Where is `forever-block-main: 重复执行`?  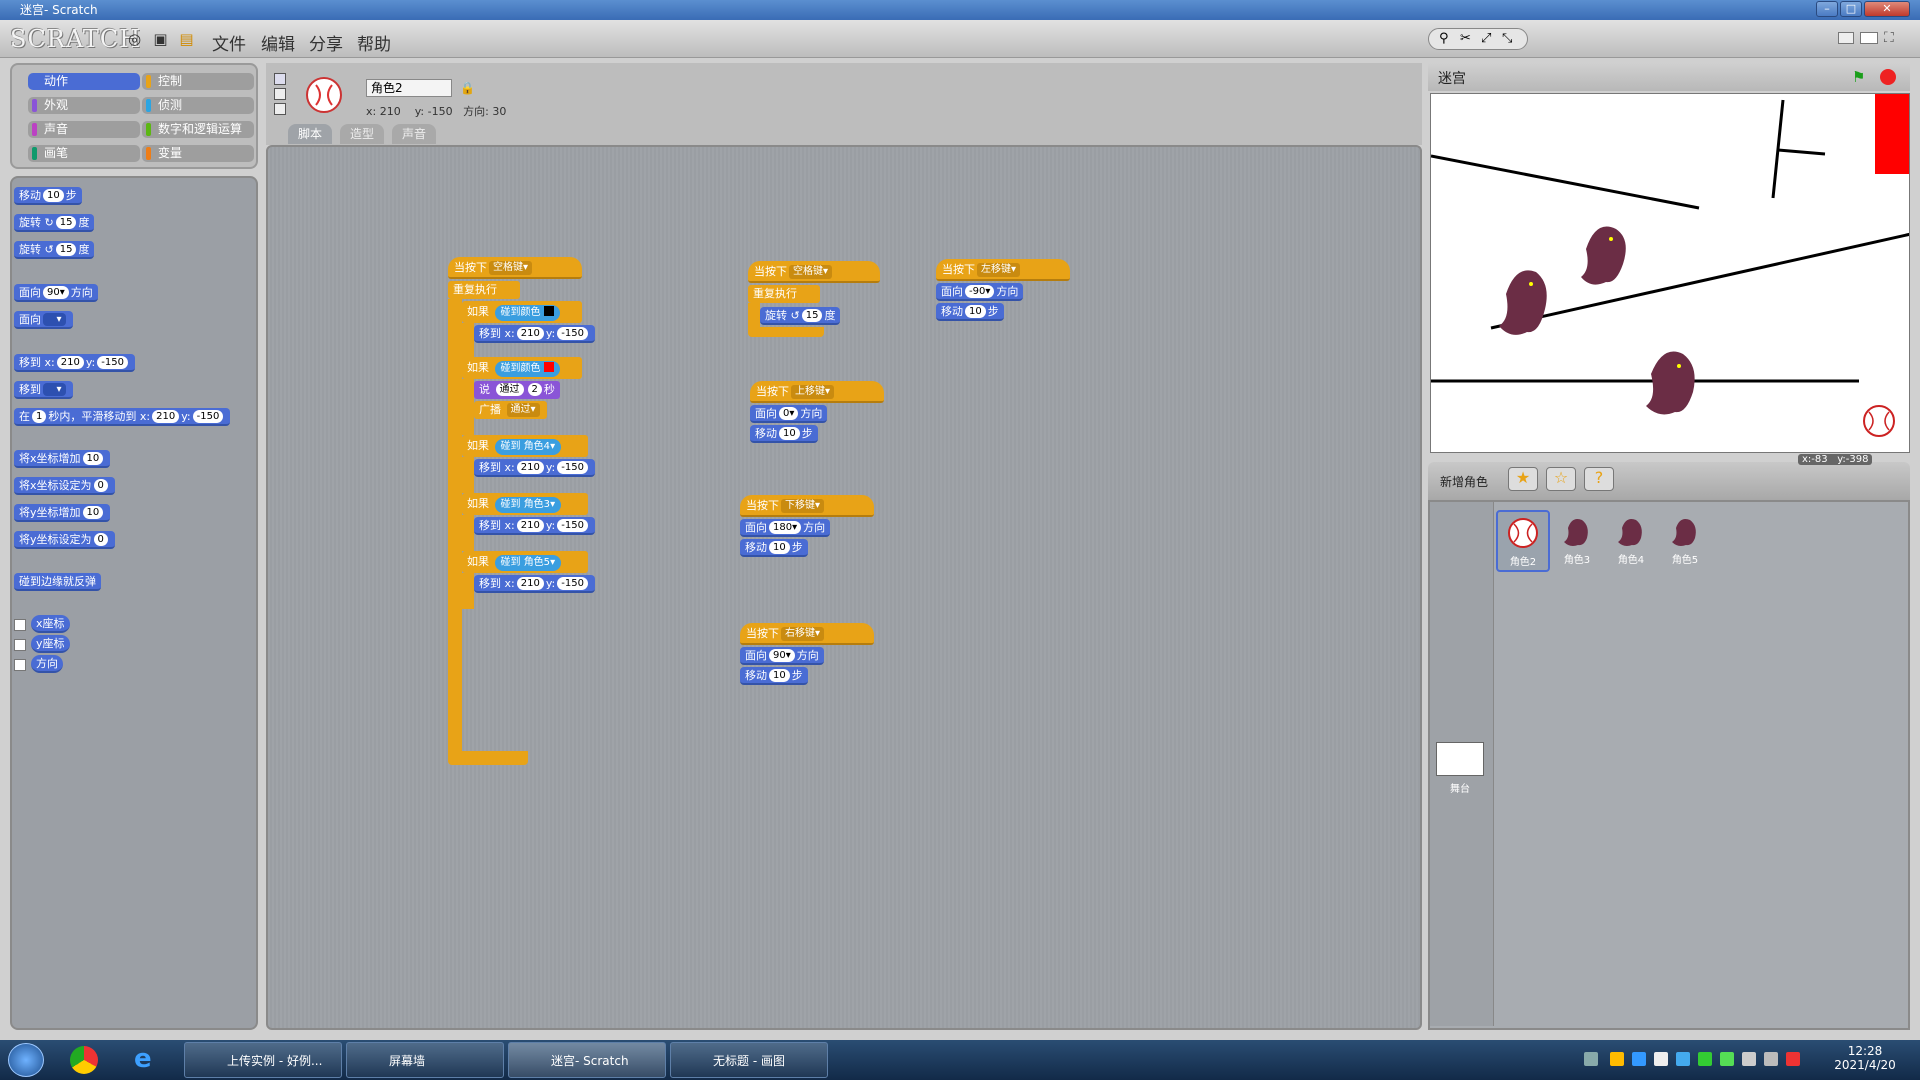
forever-block-main: 重复执行 is located at coordinates (484, 290).